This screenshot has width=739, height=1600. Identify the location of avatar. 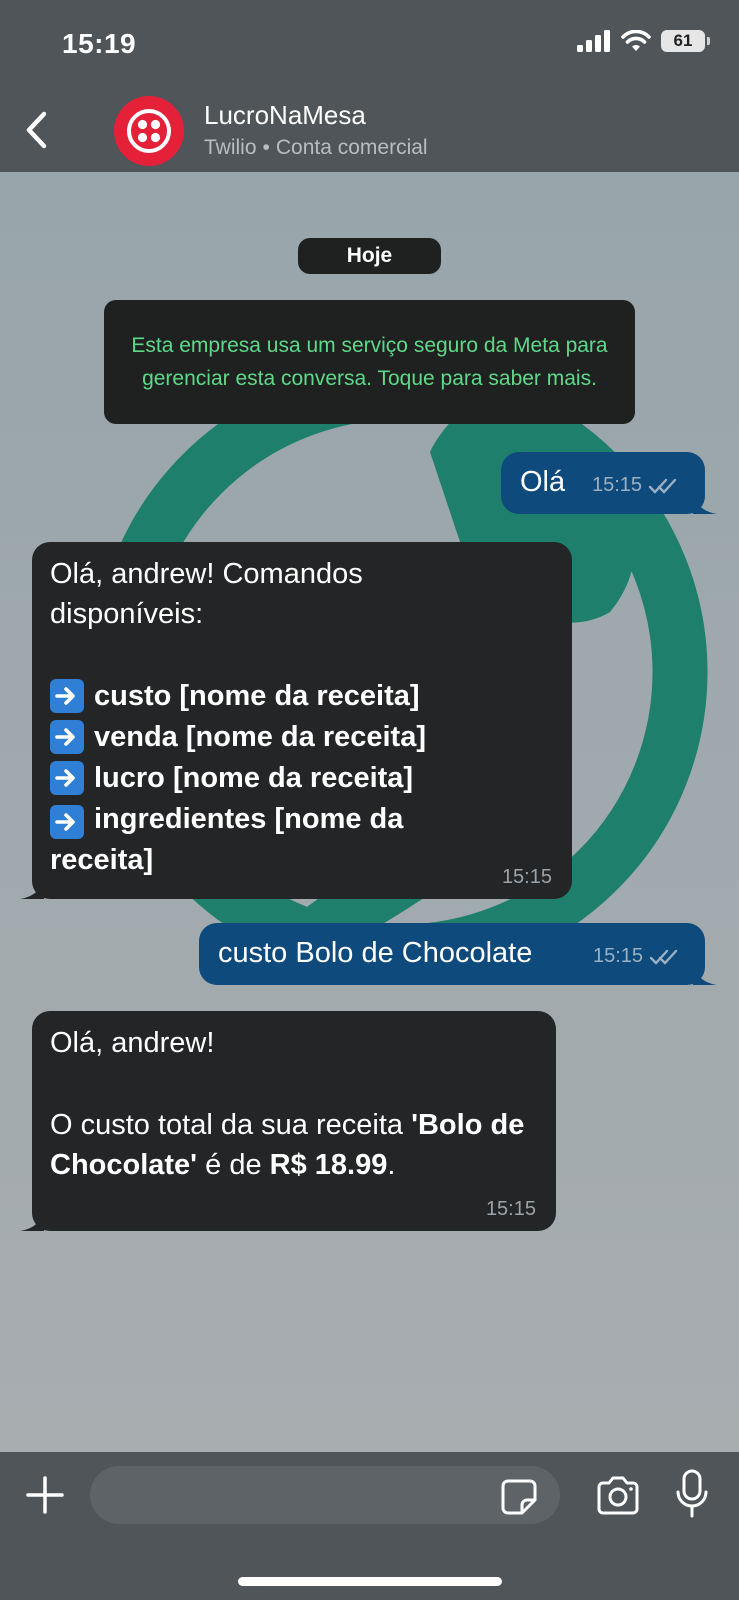
(149, 131).